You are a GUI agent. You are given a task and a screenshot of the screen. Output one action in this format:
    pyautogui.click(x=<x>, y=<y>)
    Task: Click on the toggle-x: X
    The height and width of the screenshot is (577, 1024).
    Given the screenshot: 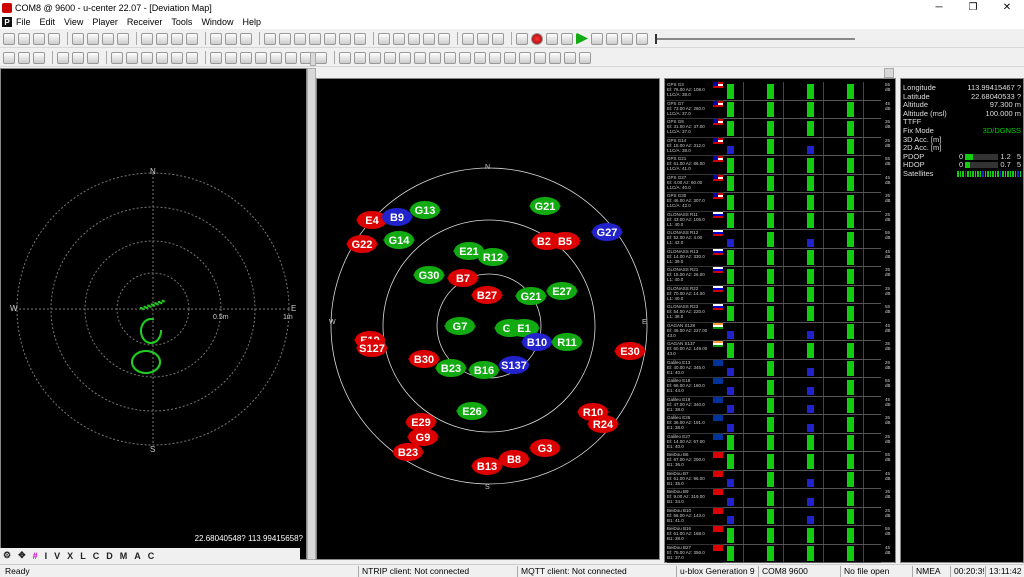 What is the action you would take?
    pyautogui.click(x=70, y=556)
    